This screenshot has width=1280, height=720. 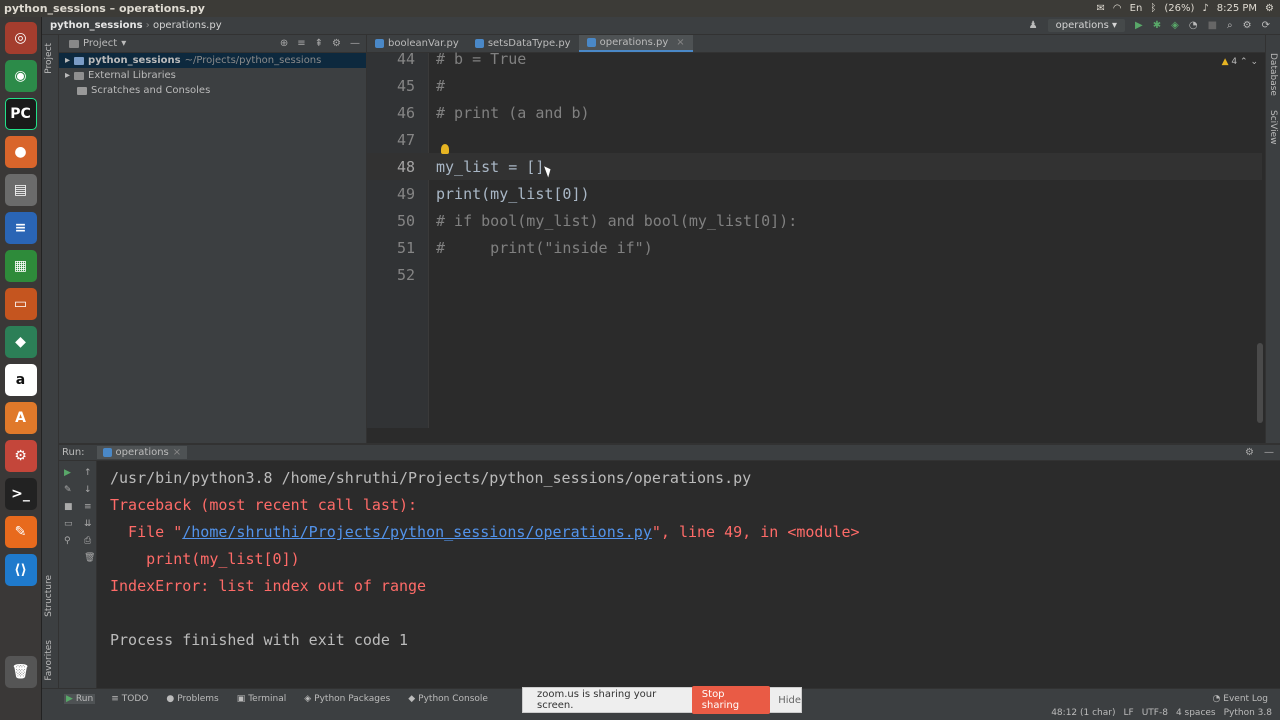 I want to click on lightbulb-icon, so click(x=445, y=149).